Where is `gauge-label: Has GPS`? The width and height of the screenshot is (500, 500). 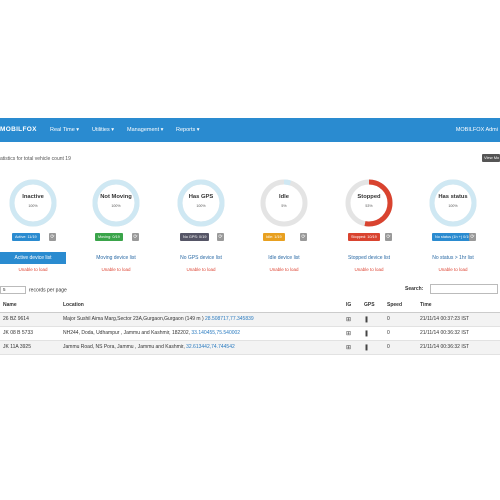
gauge-label: Has GPS is located at coordinates (201, 197).